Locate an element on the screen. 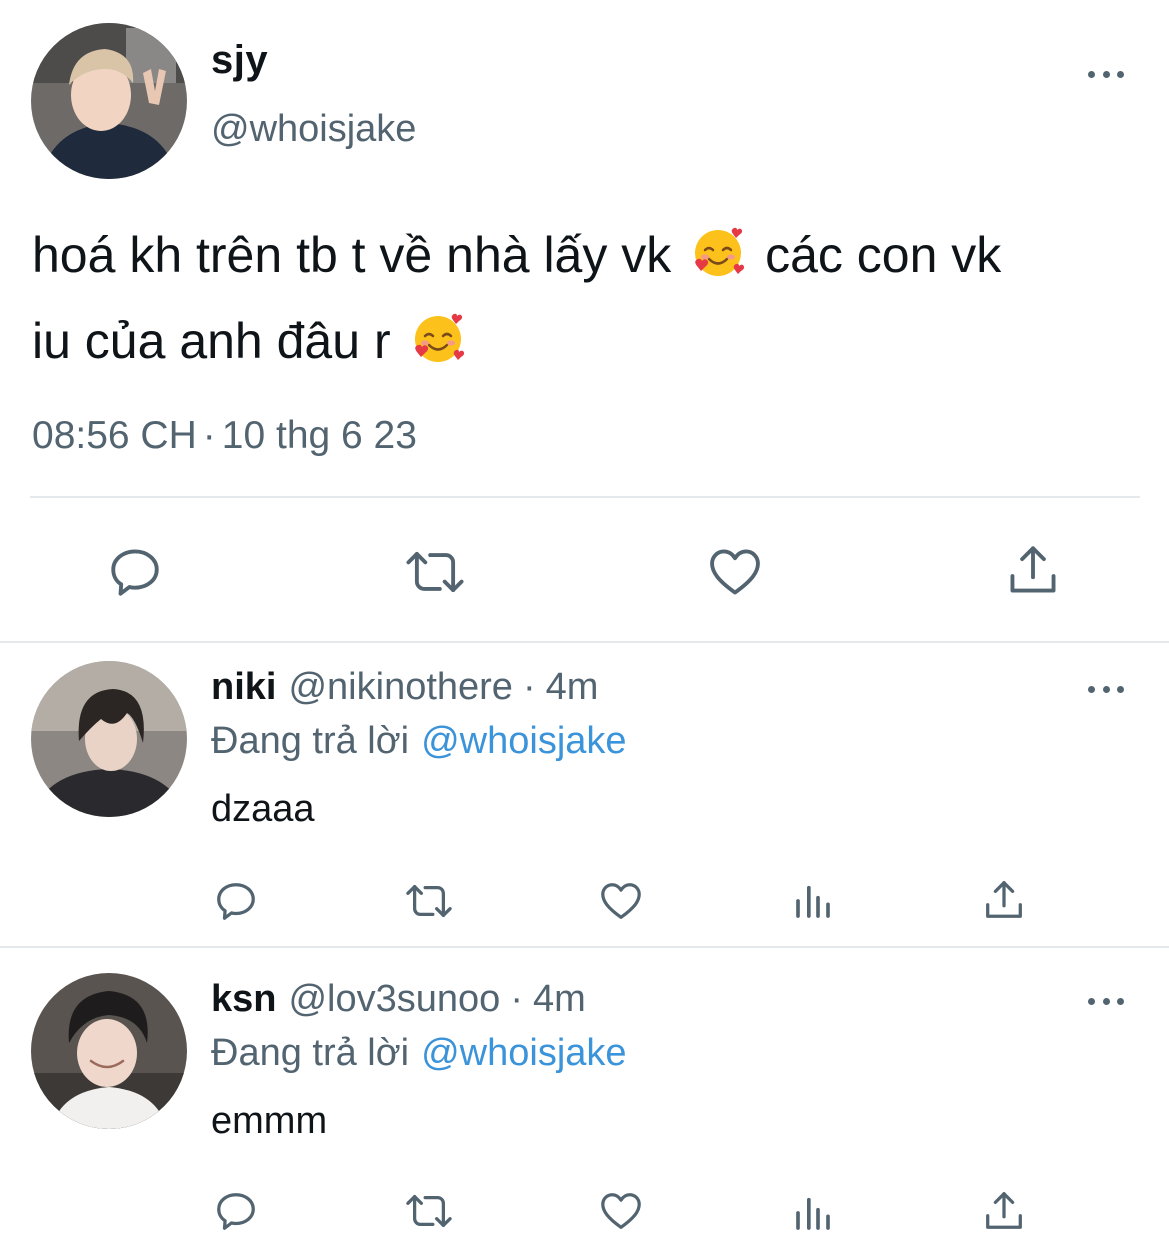 This screenshot has height=1248, width=1169. tweet-text-part1: hoá kh trên tb t về nhà lấy vk is located at coordinates (352, 255).